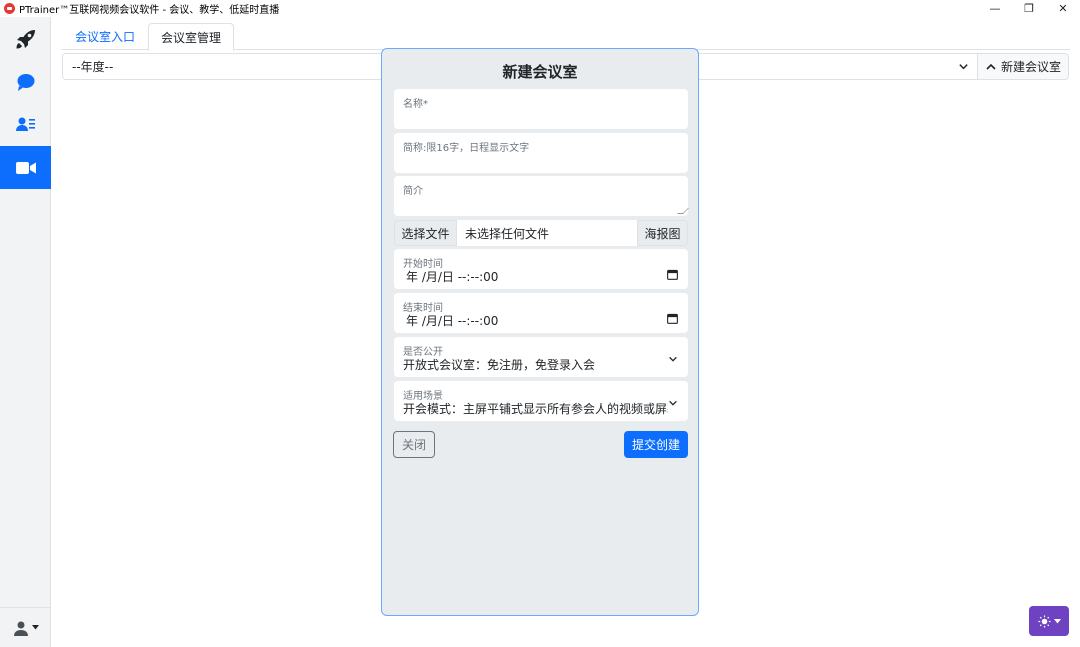 This screenshot has width=1080, height=647. I want to click on tab-room-management: 会议室管理, so click(191, 37).